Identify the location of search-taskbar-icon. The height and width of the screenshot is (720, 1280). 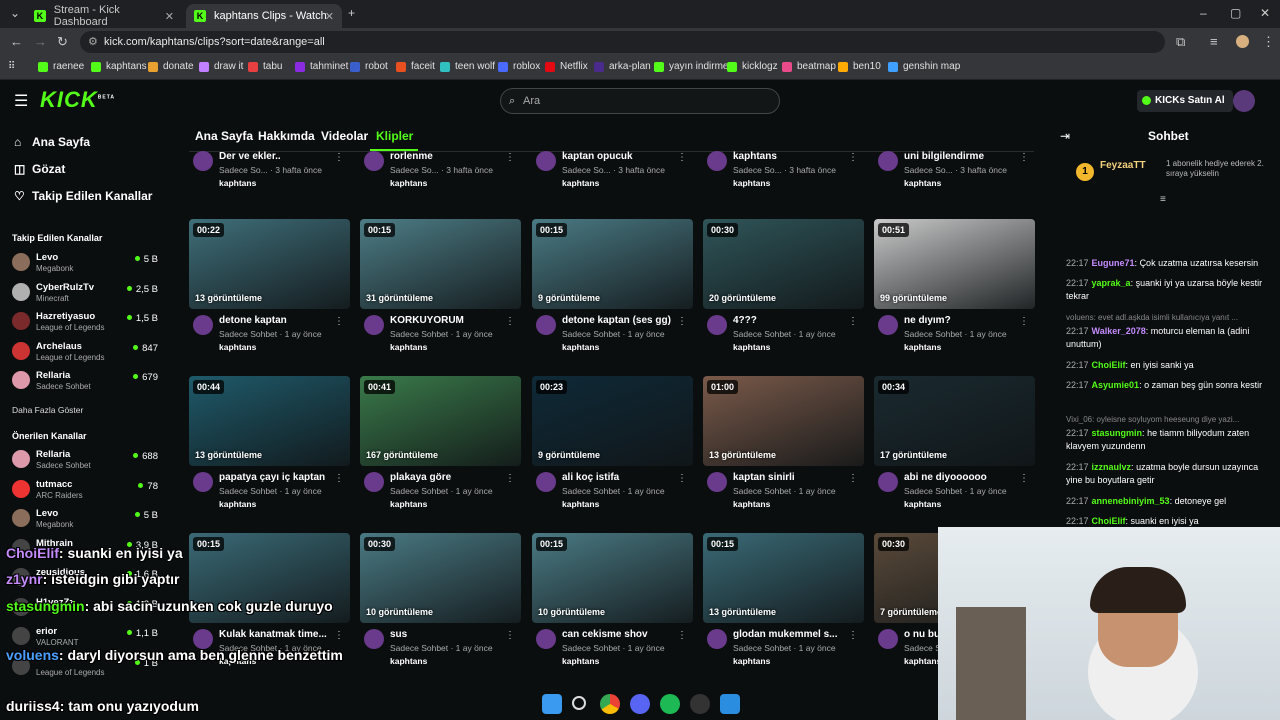
(579, 703).